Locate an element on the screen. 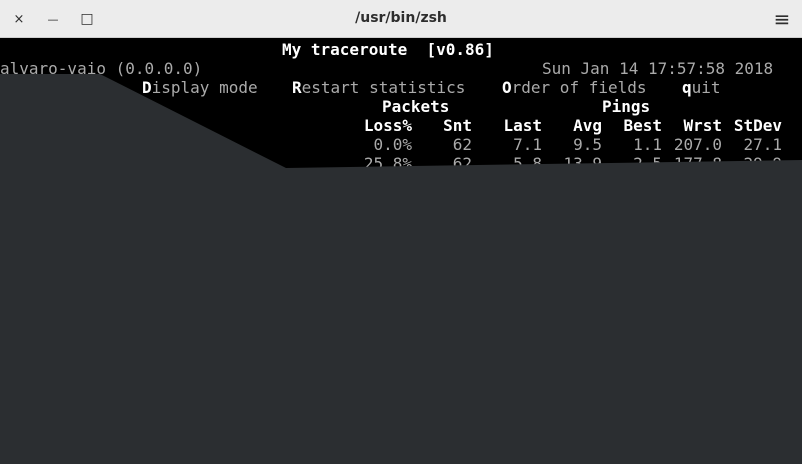  row-0-avg: 9.5 is located at coordinates (587, 144).